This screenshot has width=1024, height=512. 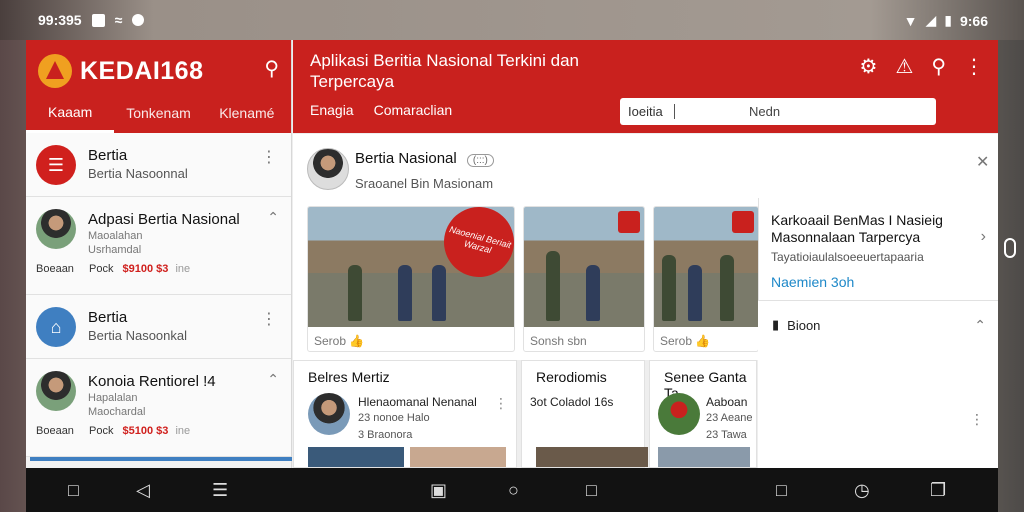 I want to click on news-thumbnail: Naoenial Beriait Warzal Serob 👍, so click(x=411, y=279).